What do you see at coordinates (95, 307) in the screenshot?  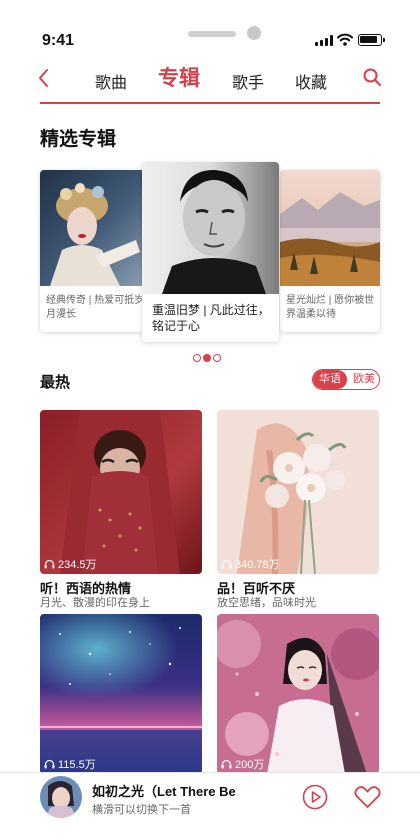 I see `album-caption: 经典传奇 | 热爱可抵岁月漫长` at bounding box center [95, 307].